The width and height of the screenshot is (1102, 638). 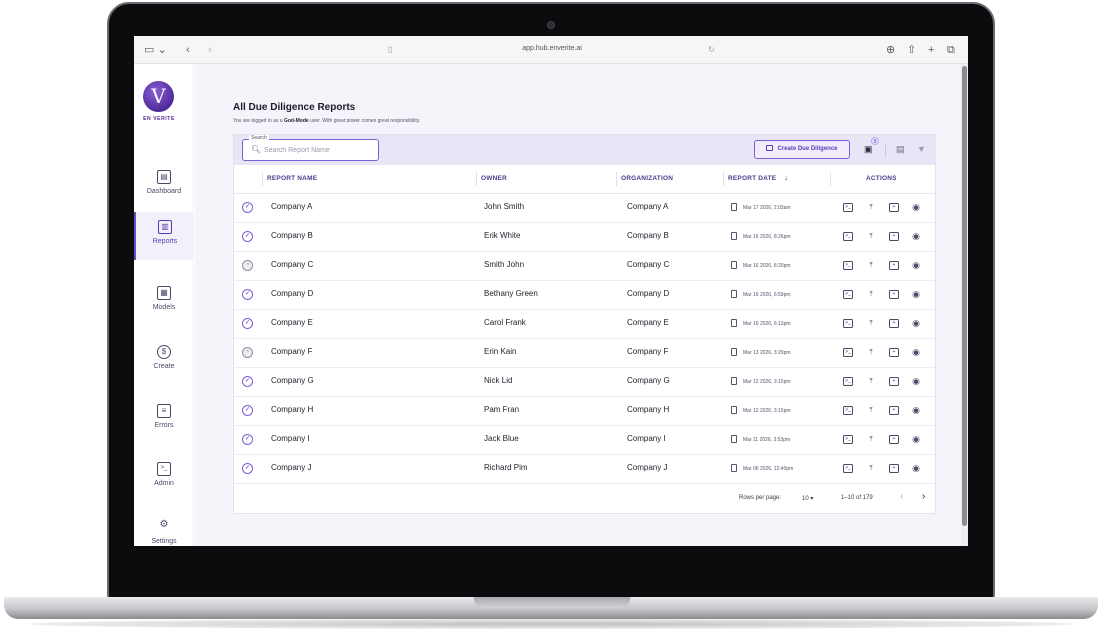 I want to click on report-name: Company D, so click(x=292, y=293).